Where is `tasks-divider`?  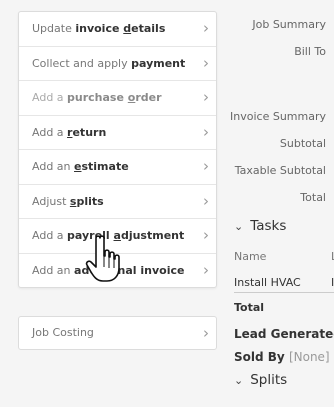
tasks-divider is located at coordinates (284, 292).